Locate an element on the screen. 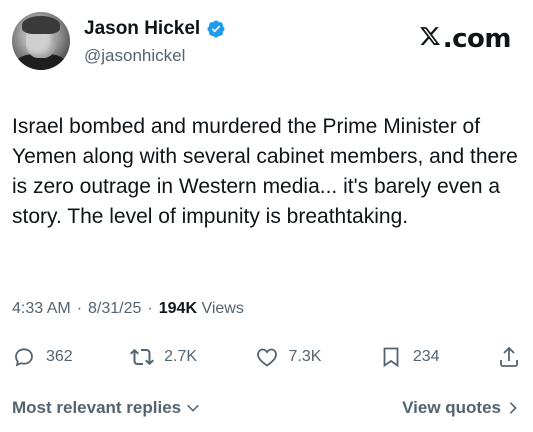  like-button: 7.3K is located at coordinates (288, 357).